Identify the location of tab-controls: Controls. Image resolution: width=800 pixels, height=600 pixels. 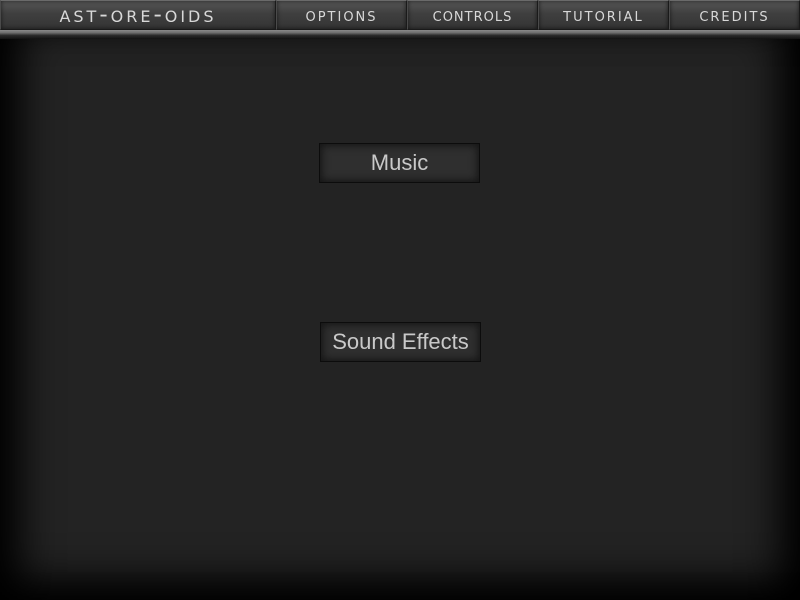
(472, 15).